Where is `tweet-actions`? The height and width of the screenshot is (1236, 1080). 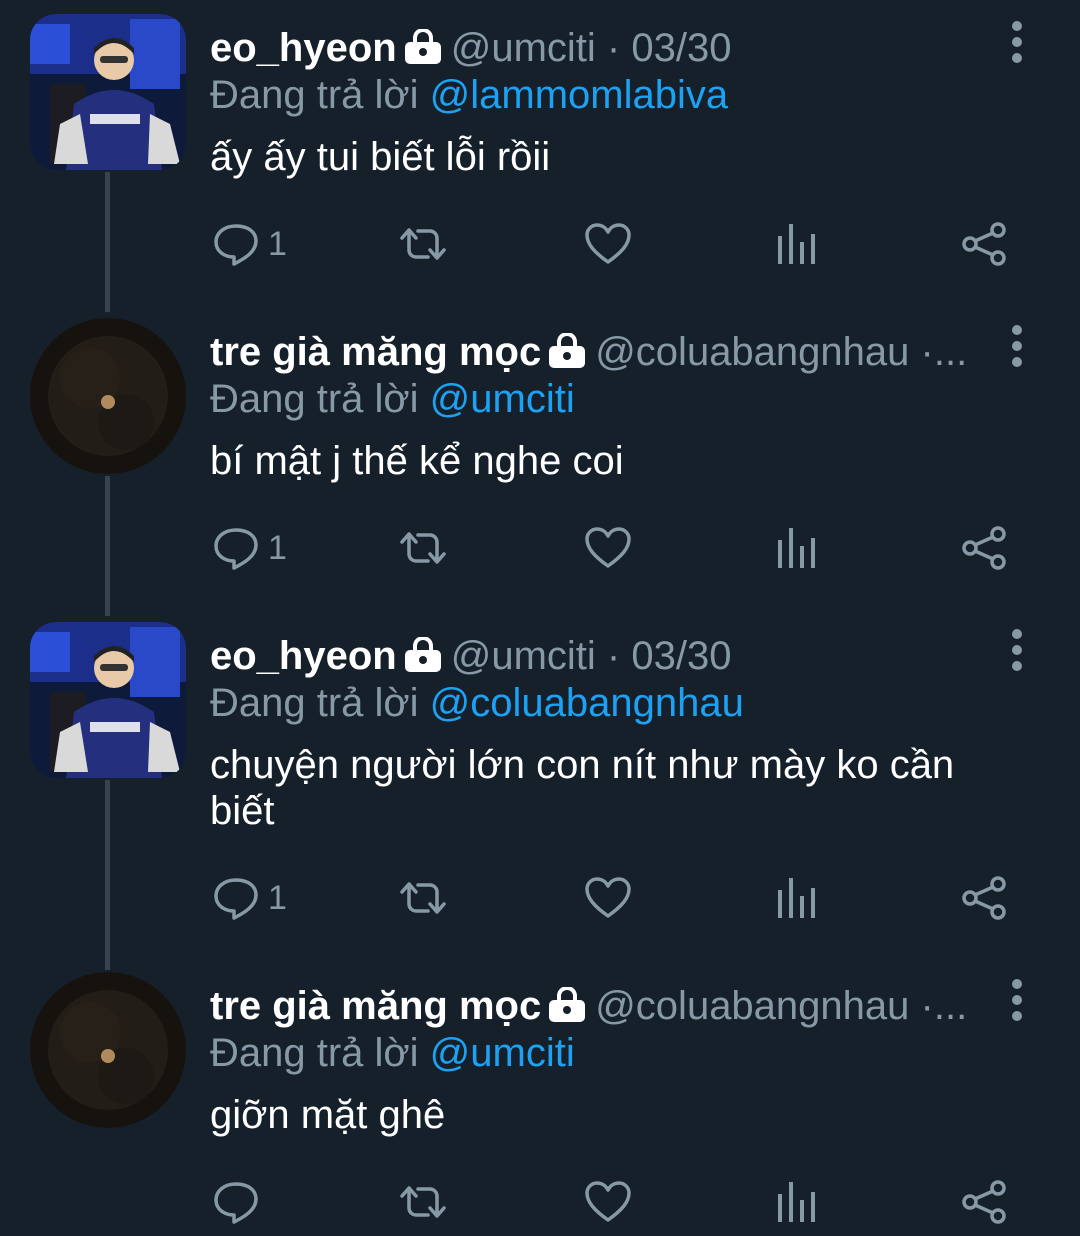
tweet-actions is located at coordinates (625, 1202).